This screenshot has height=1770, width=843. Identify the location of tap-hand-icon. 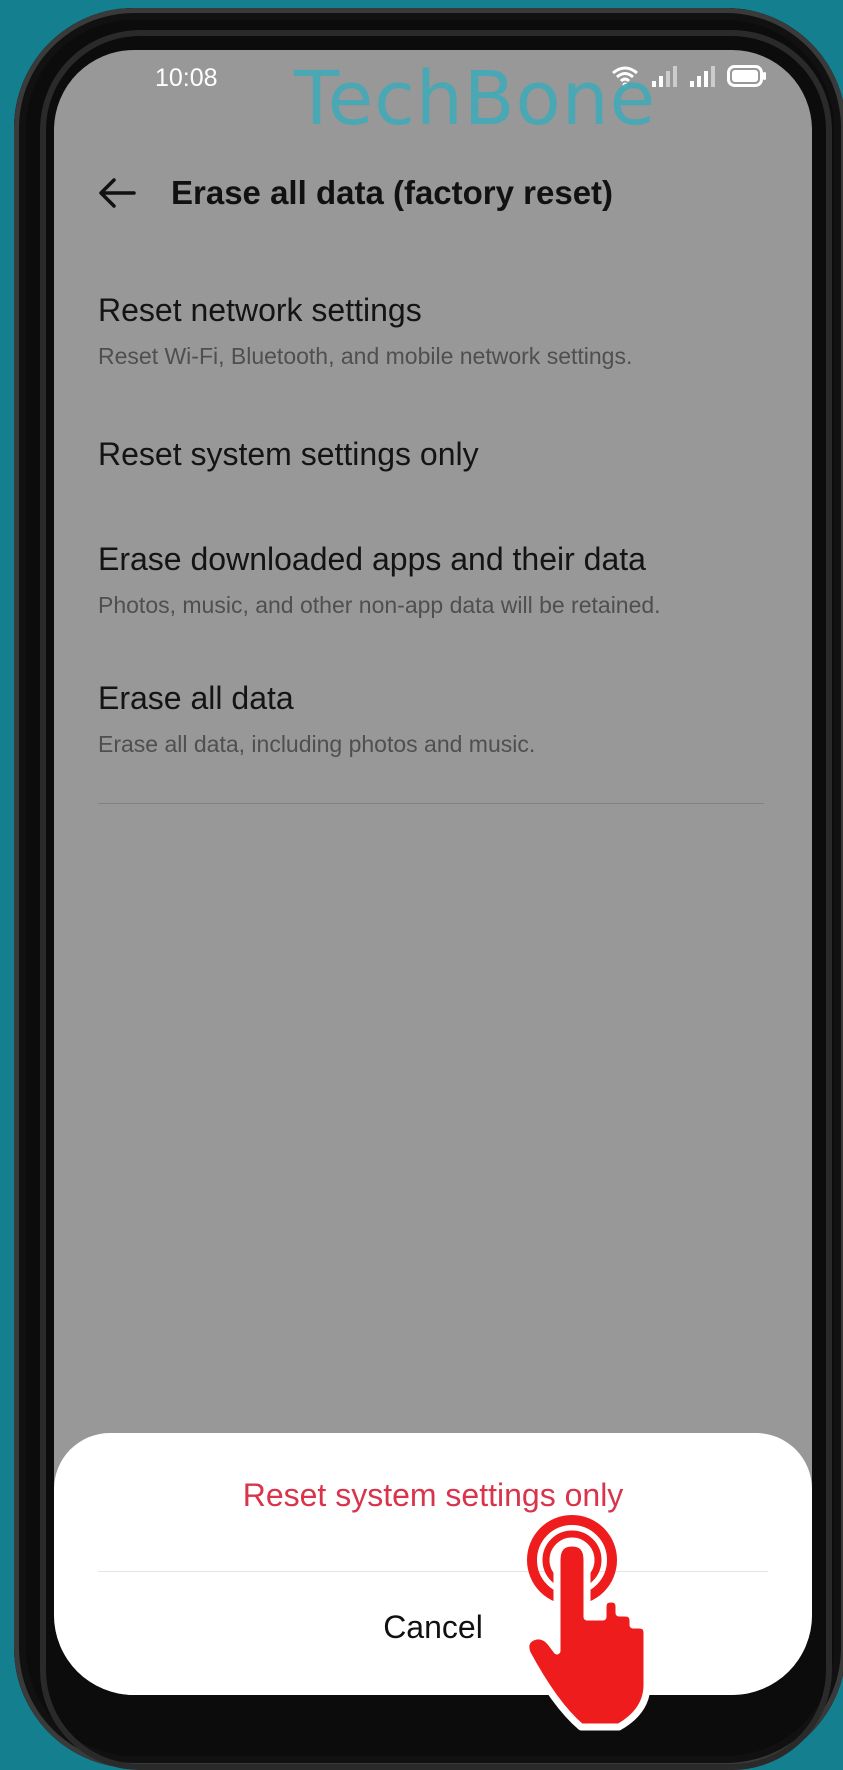
(586, 1623).